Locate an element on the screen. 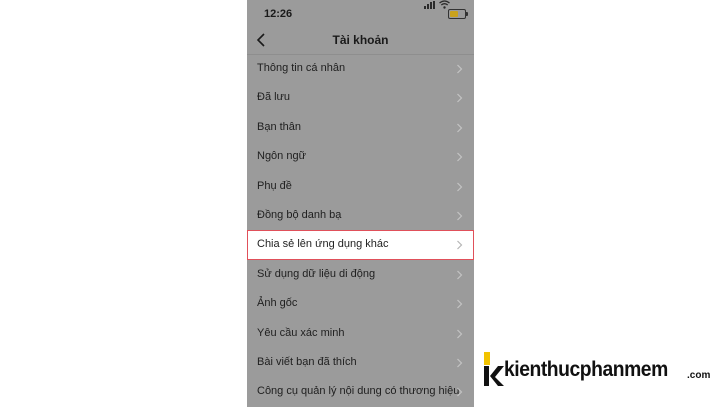 This screenshot has width=724, height=407. battery-icon is located at coordinates (458, 14).